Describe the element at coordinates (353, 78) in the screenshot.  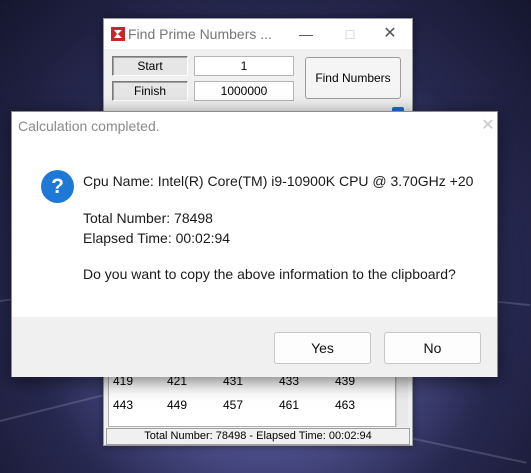
I see `find-numbers-button: Find Numbers` at that location.